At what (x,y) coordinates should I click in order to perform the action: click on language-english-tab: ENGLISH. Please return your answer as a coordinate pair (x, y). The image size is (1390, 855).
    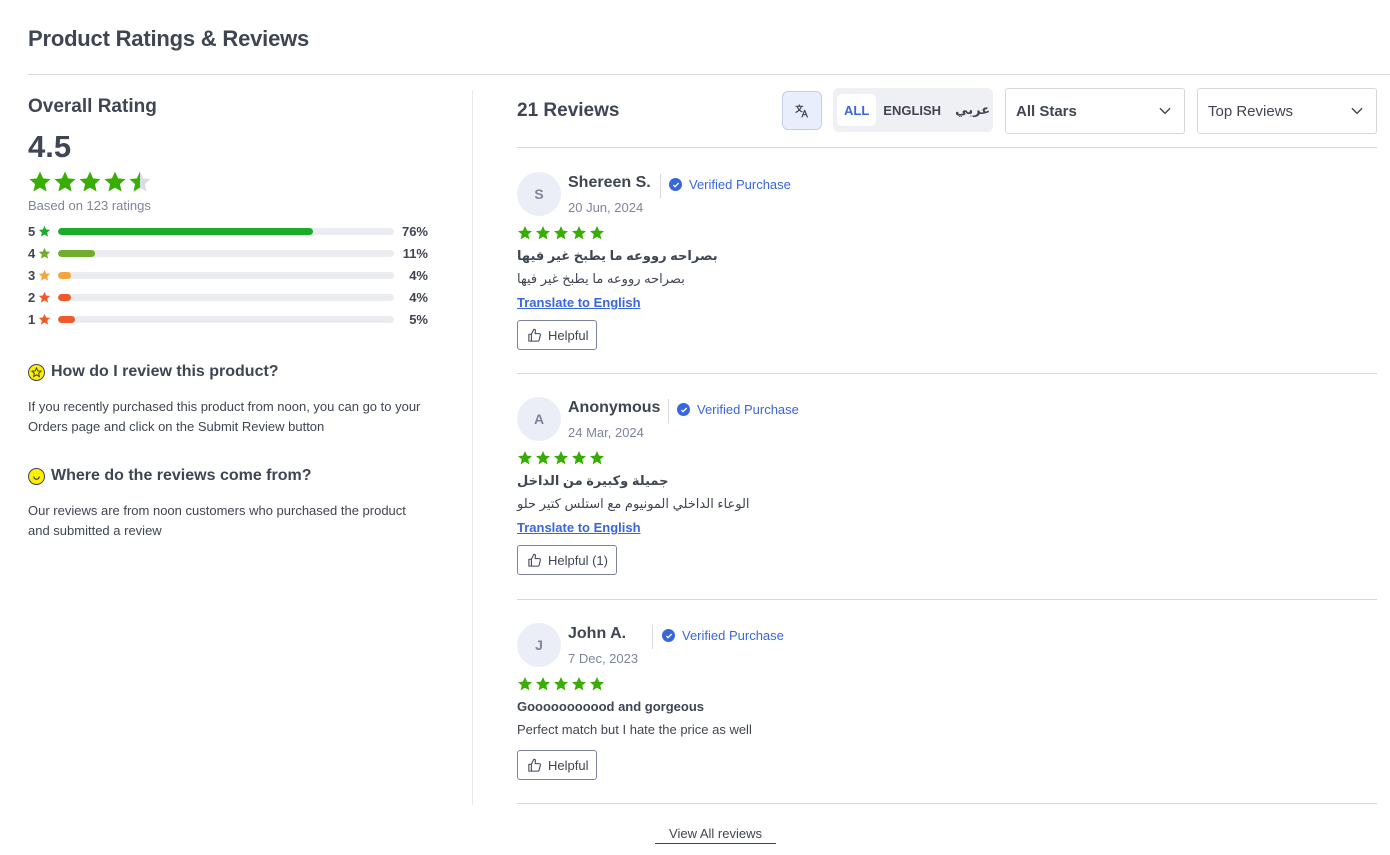
    Looking at the image, I should click on (912, 110).